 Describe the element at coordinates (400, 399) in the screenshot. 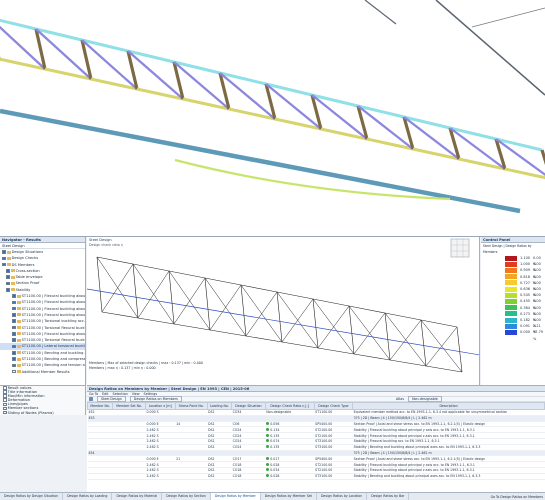

I see `filter-label: Atlas` at that location.